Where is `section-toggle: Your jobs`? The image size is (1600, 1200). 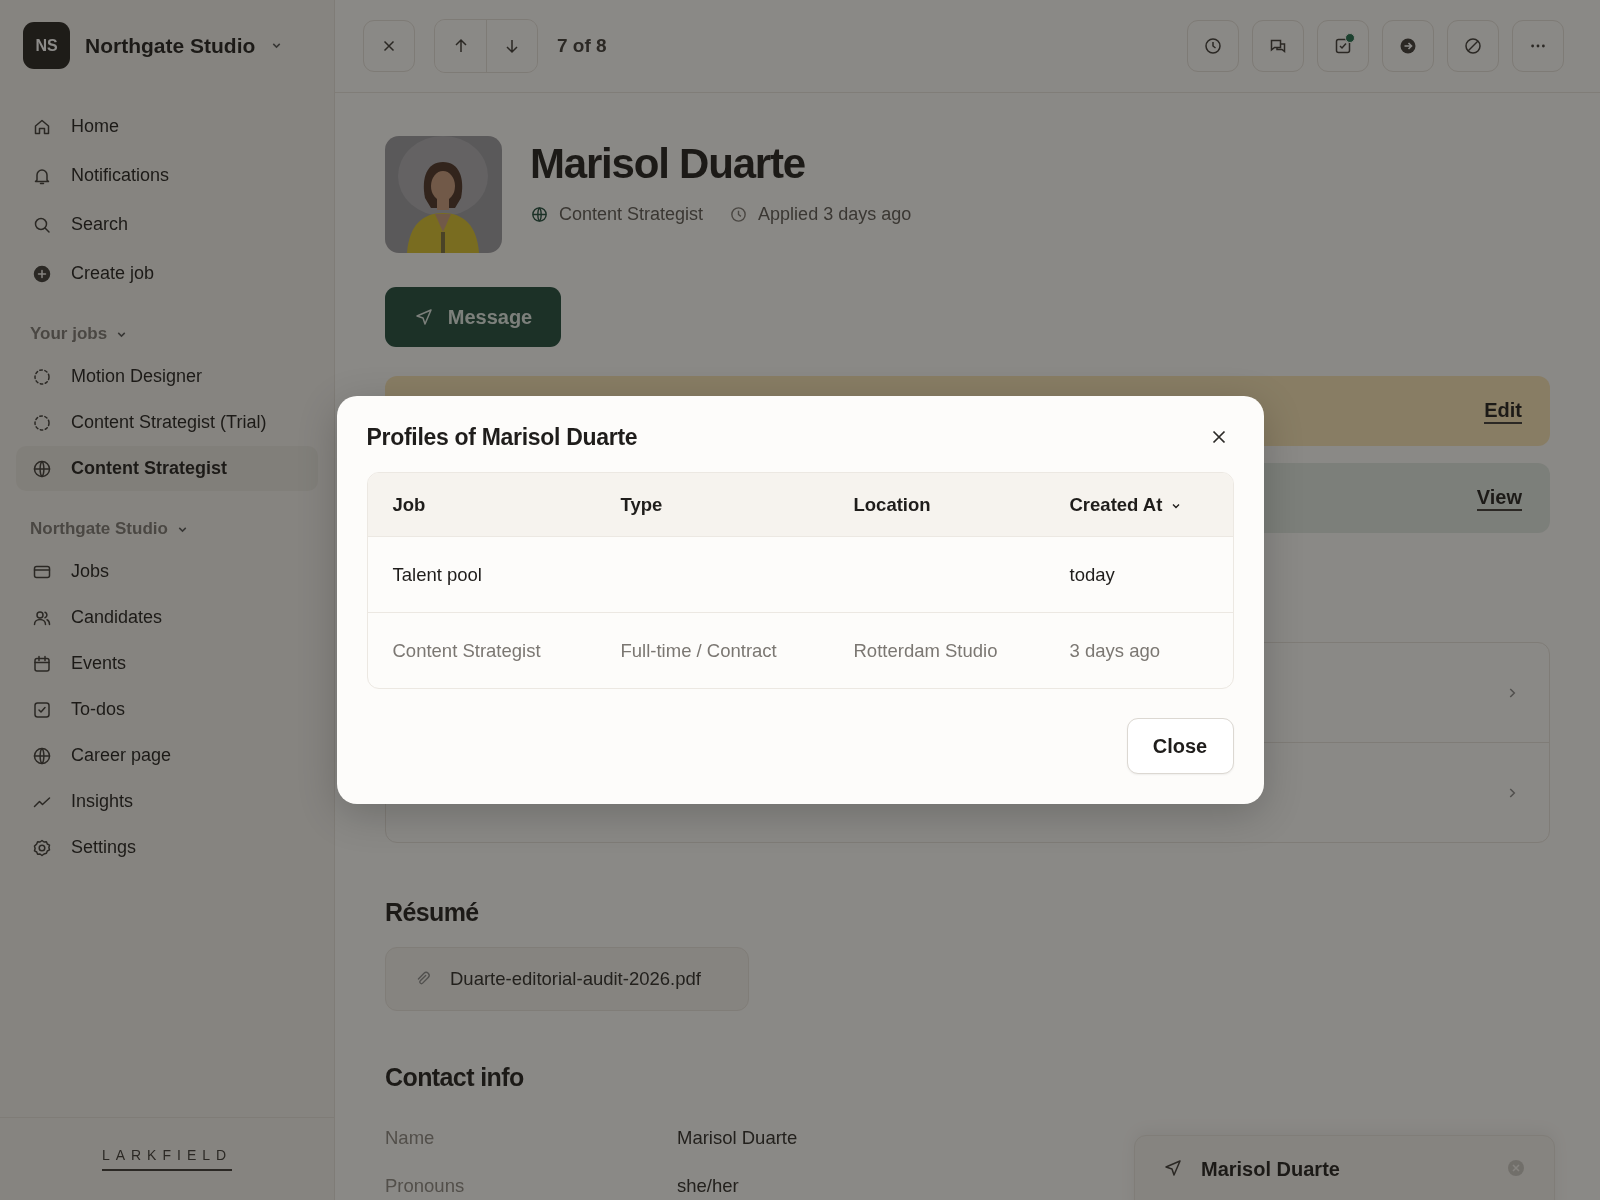 section-toggle: Your jobs is located at coordinates (79, 334).